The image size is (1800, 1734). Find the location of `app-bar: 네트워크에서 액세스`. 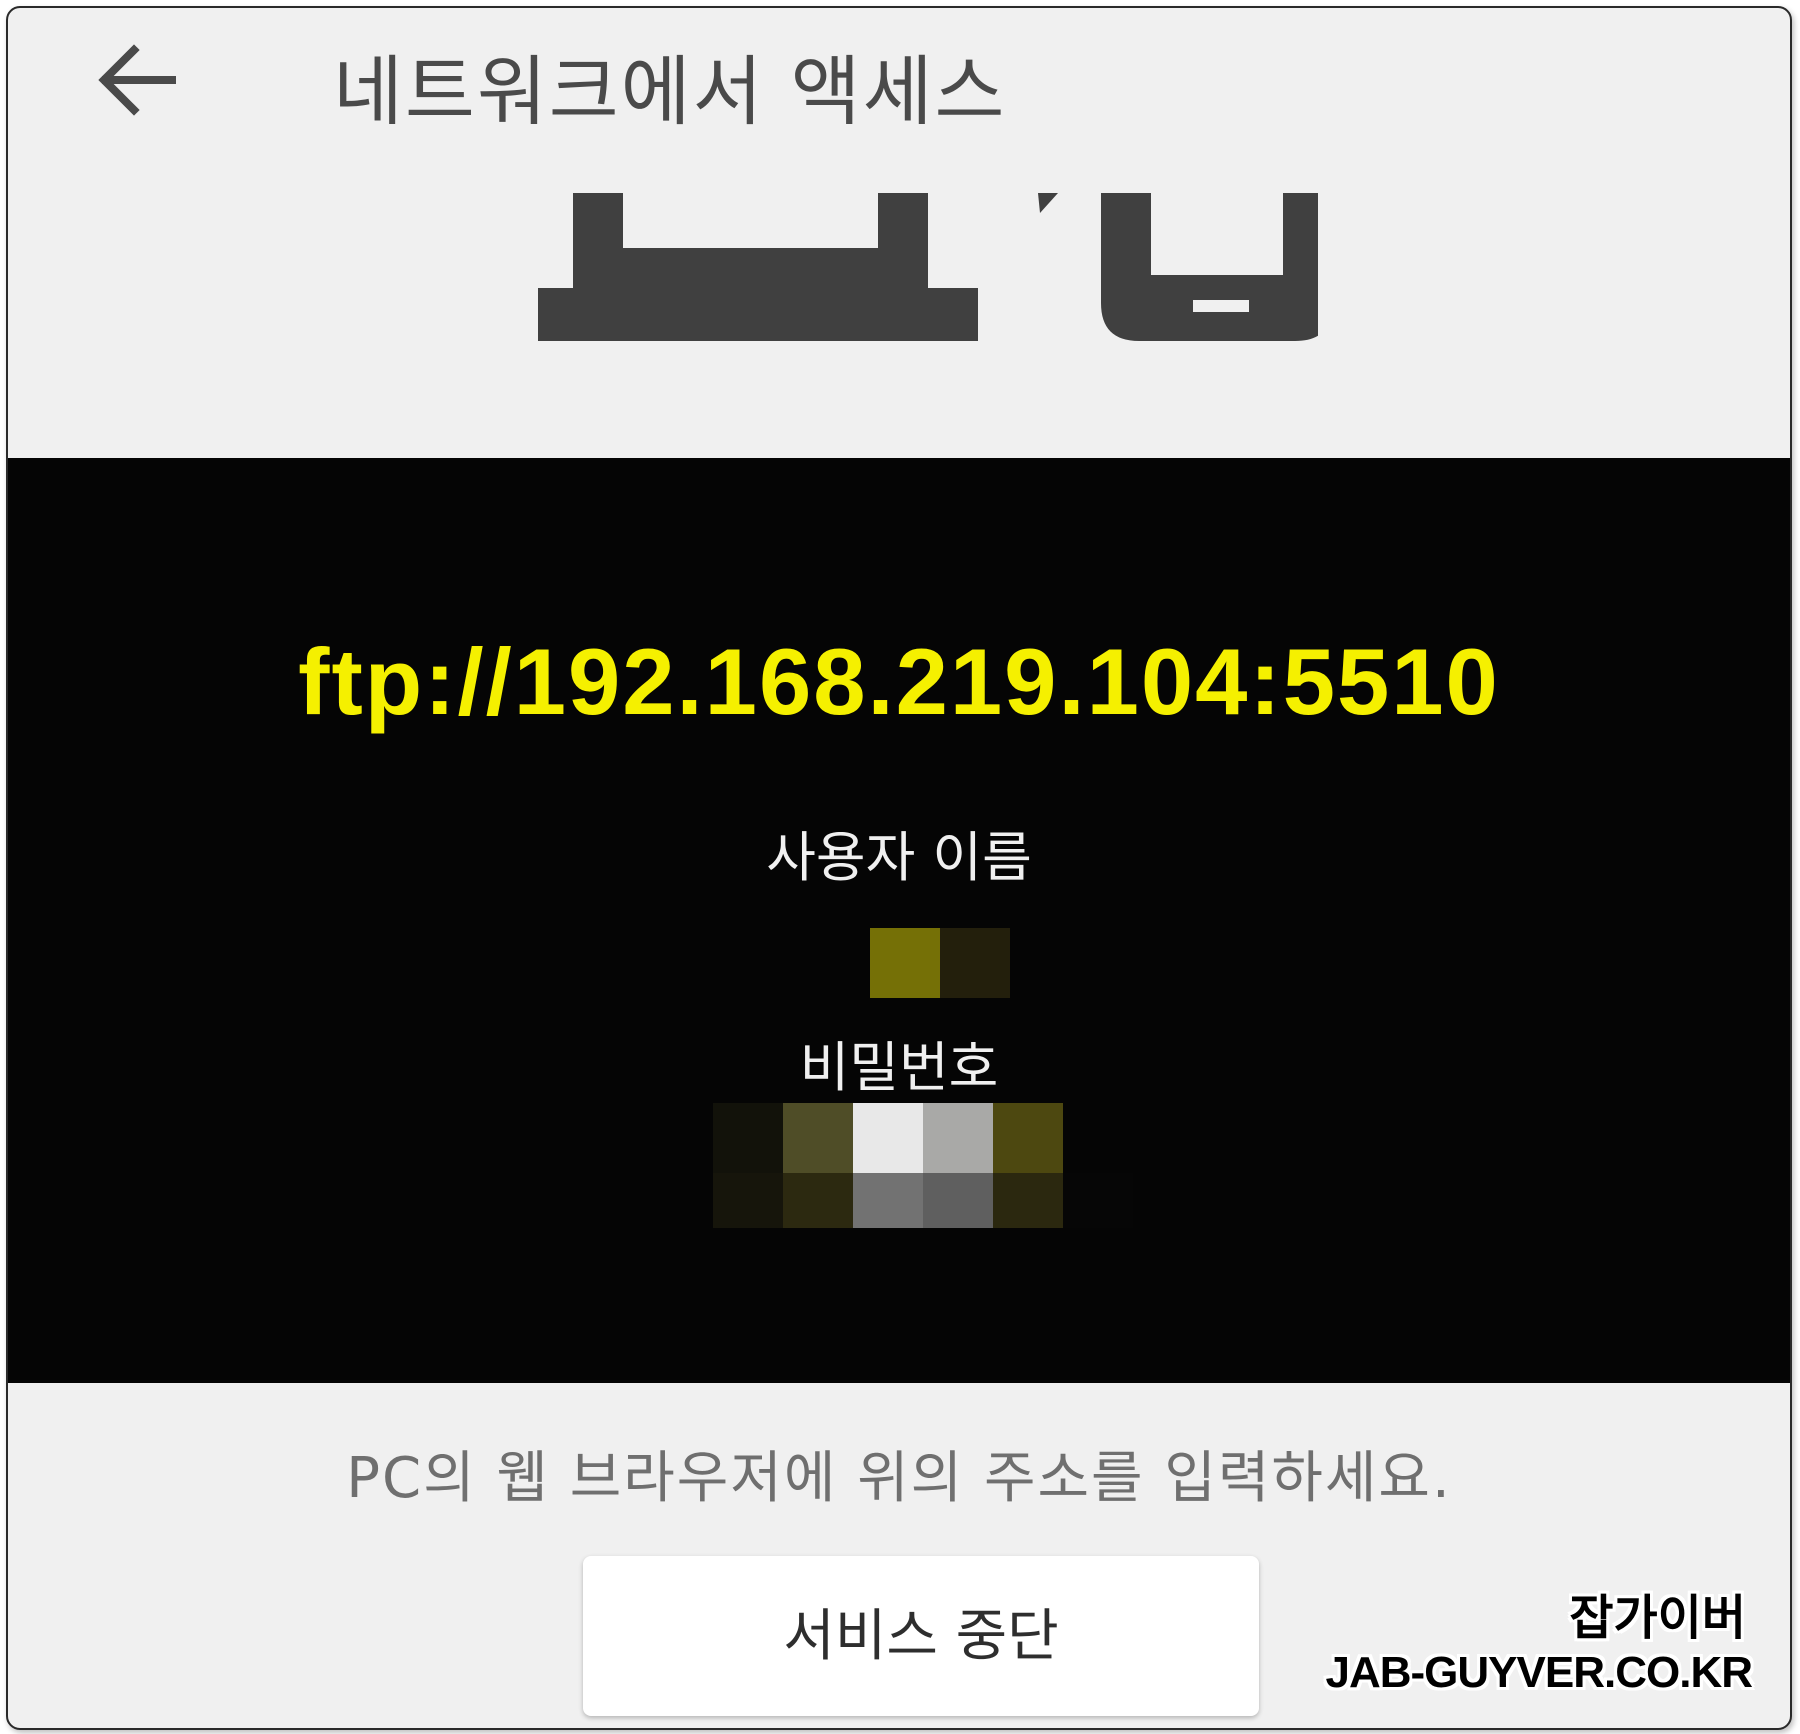

app-bar: 네트워크에서 액세스 is located at coordinates (899, 83).